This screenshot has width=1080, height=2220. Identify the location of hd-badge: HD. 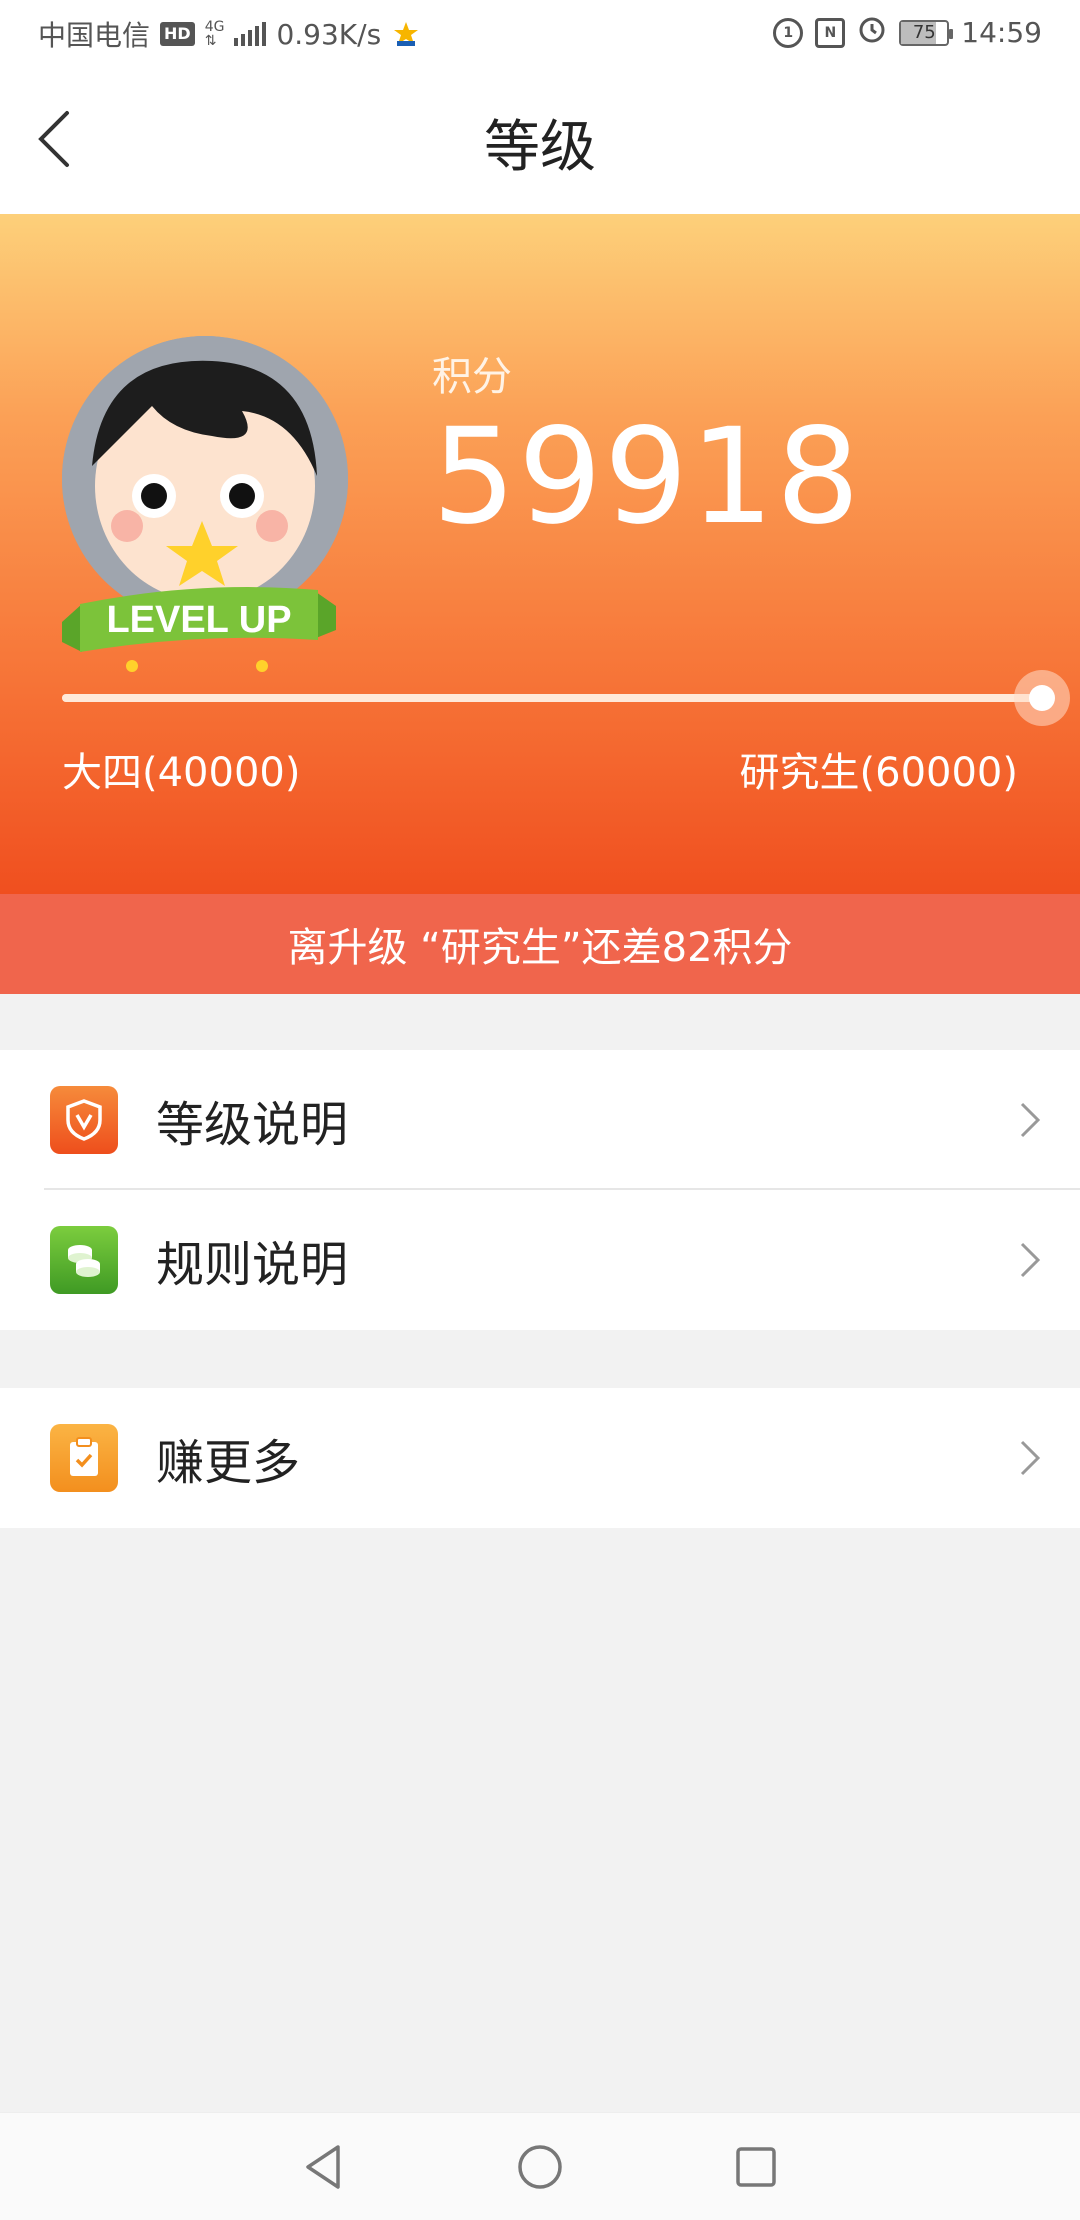
(177, 34).